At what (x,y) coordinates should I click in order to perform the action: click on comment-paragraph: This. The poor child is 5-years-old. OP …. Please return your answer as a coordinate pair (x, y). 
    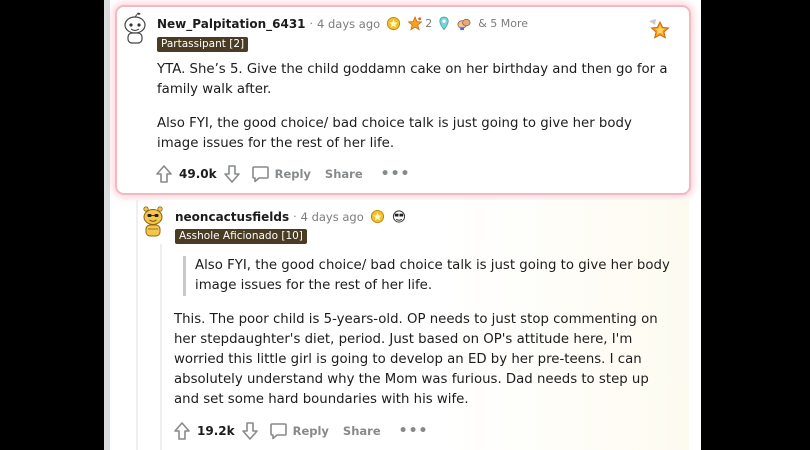
    Looking at the image, I should click on (416, 359).